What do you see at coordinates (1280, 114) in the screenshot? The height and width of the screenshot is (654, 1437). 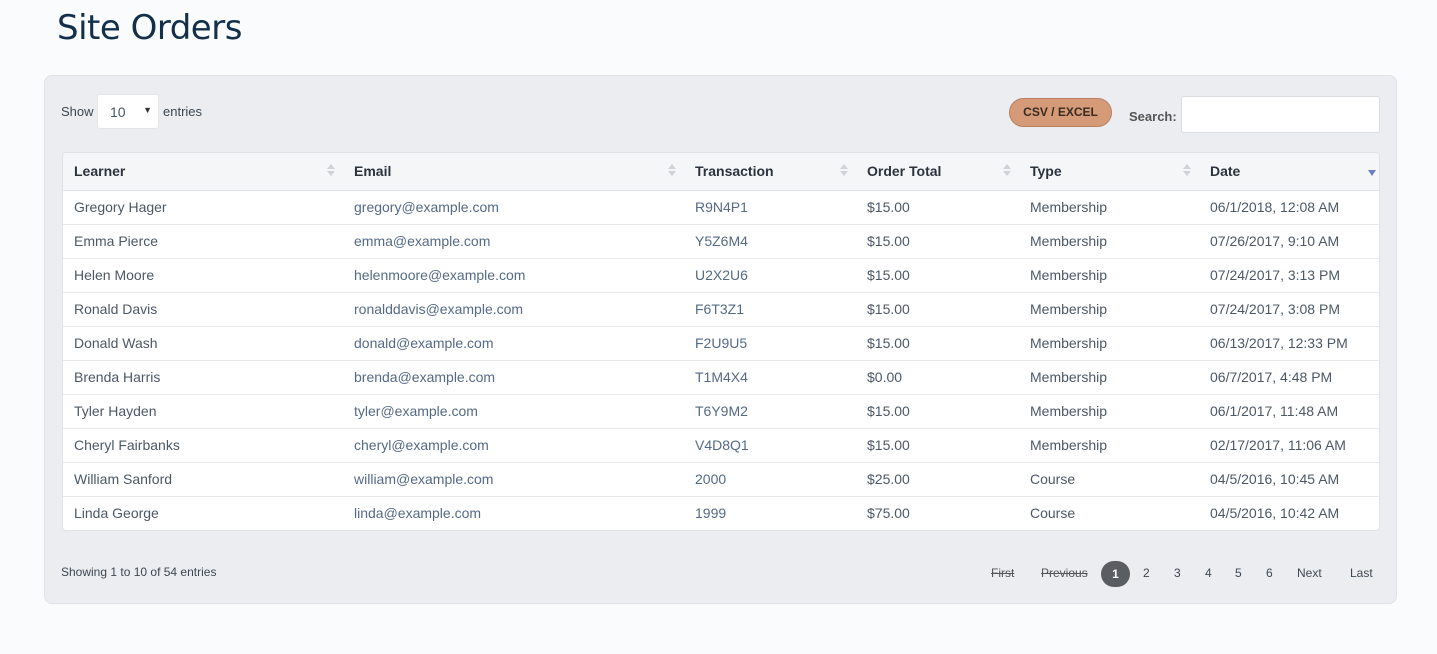 I see `search-input` at bounding box center [1280, 114].